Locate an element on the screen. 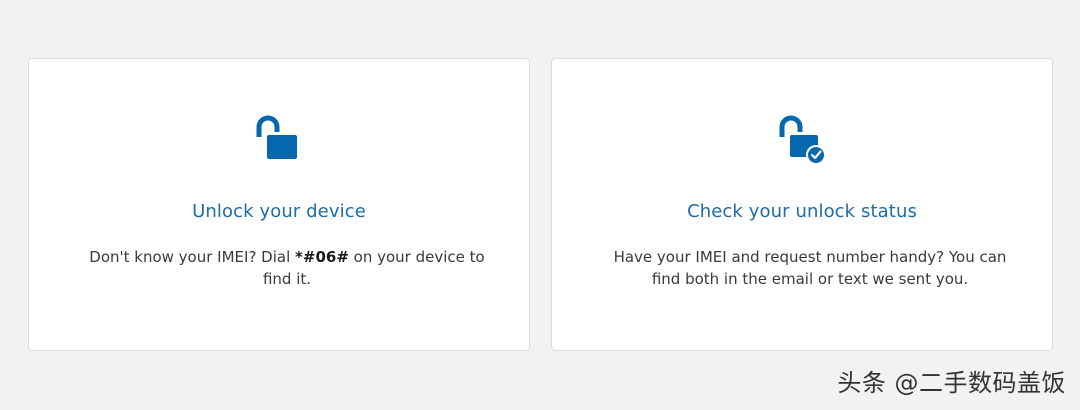 The height and width of the screenshot is (410, 1080). watermark-text: 头条 @二手数码盖饭 is located at coordinates (951, 383).